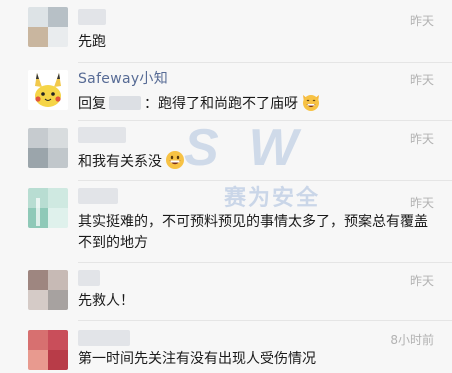 The height and width of the screenshot is (373, 452). What do you see at coordinates (113, 243) in the screenshot?
I see `comment-text-line2: 不到的地方` at bounding box center [113, 243].